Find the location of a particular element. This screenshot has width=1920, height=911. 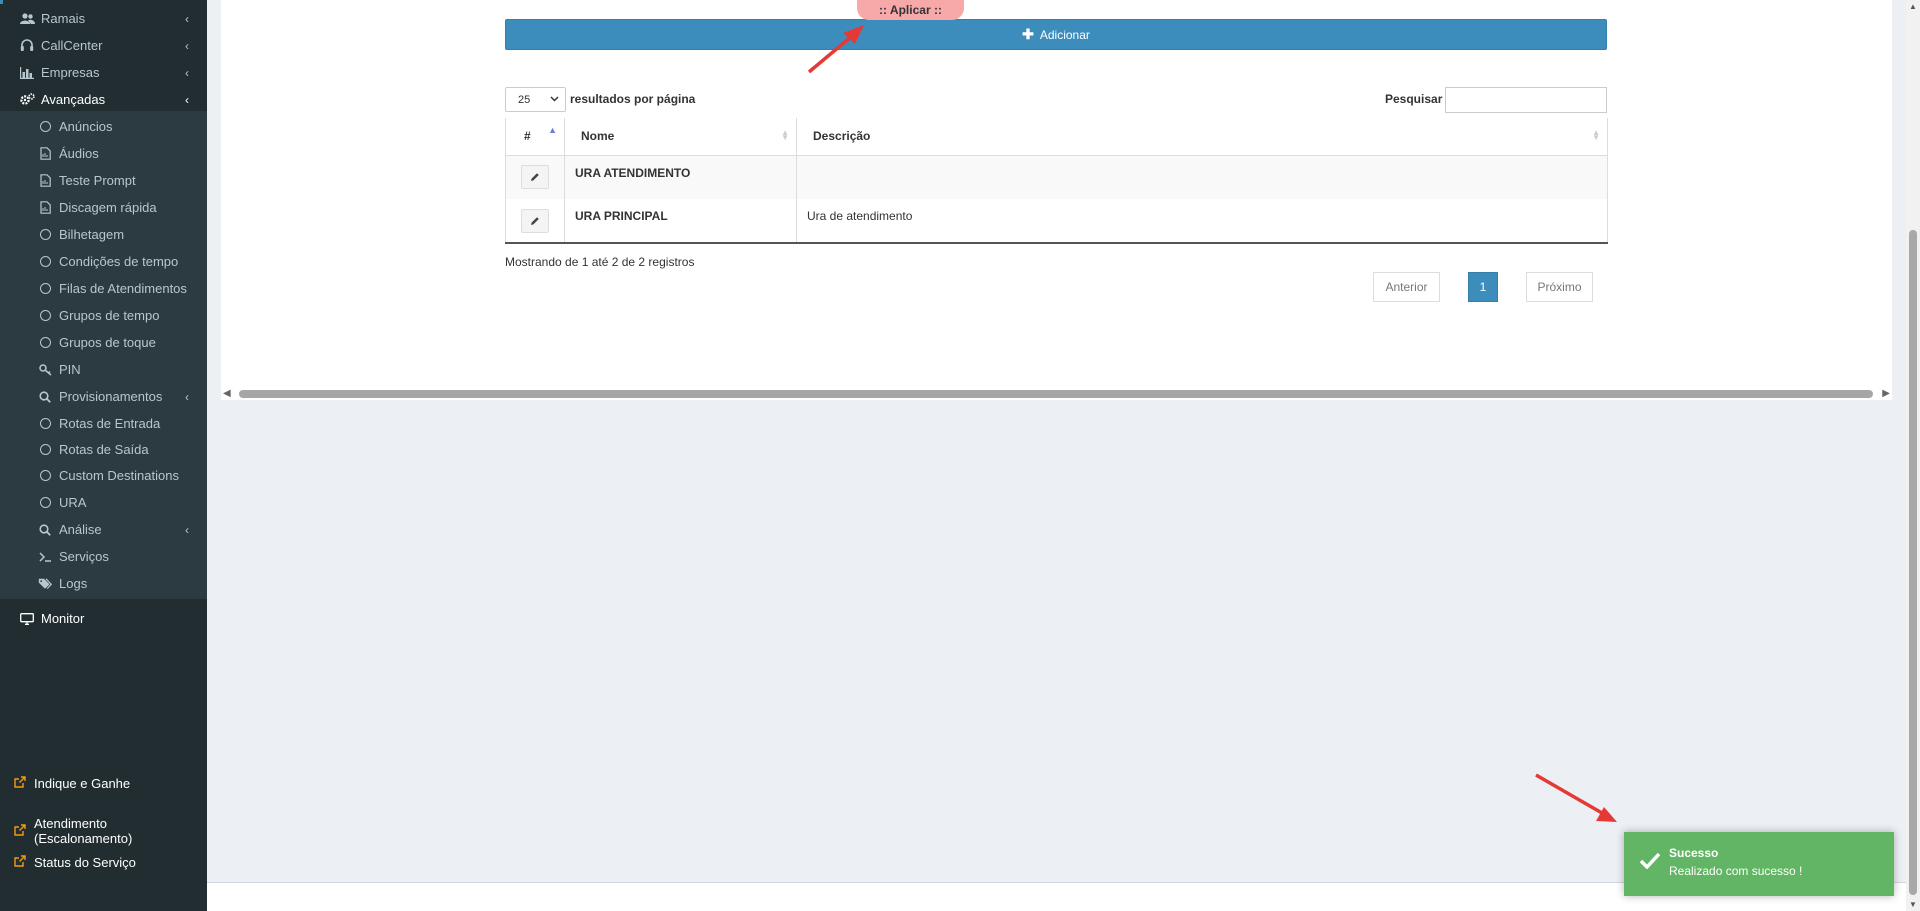

sidebar-subitem-bilhetagem: Bilhetagem is located at coordinates (103, 234).